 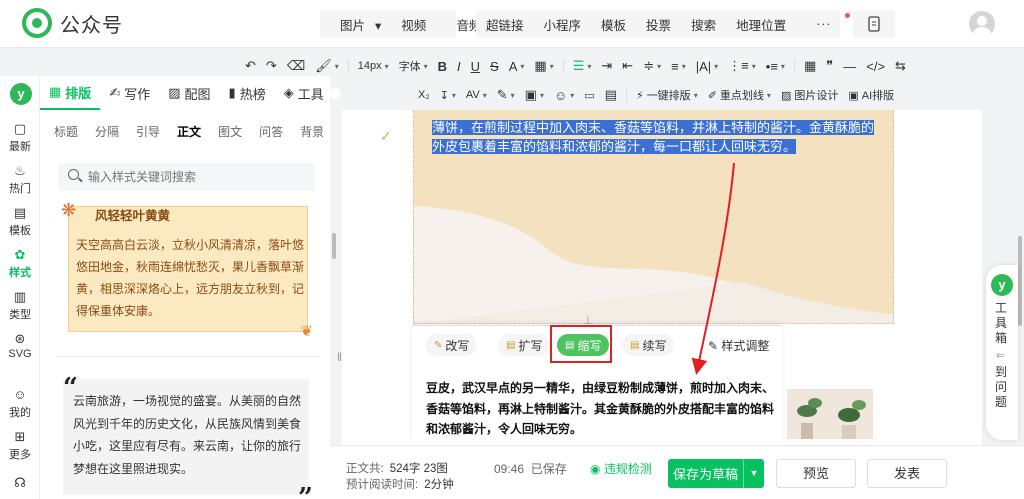 I want to click on more-tools-icon: ⇆, so click(x=900, y=66).